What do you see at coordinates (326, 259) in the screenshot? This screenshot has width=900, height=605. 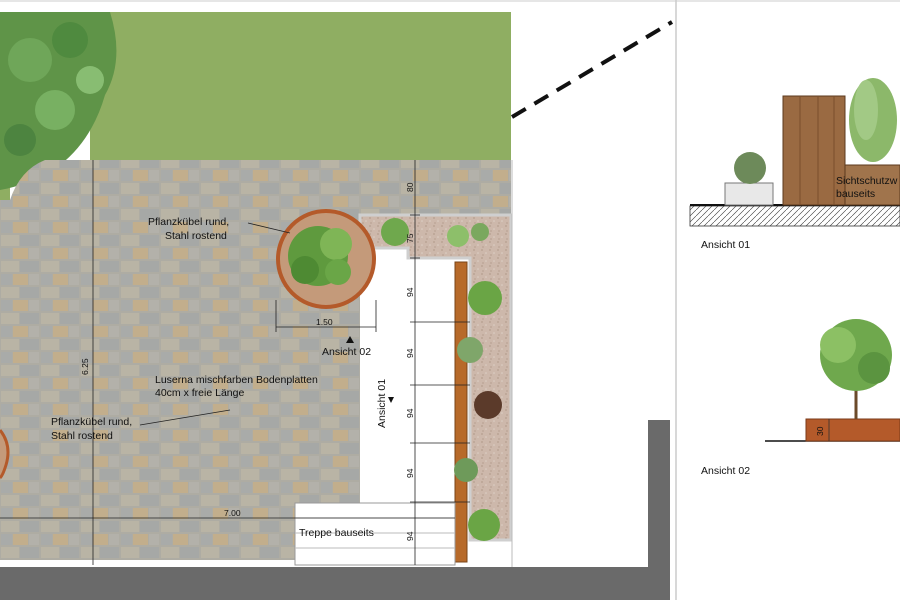 I see `round-planter-top` at bounding box center [326, 259].